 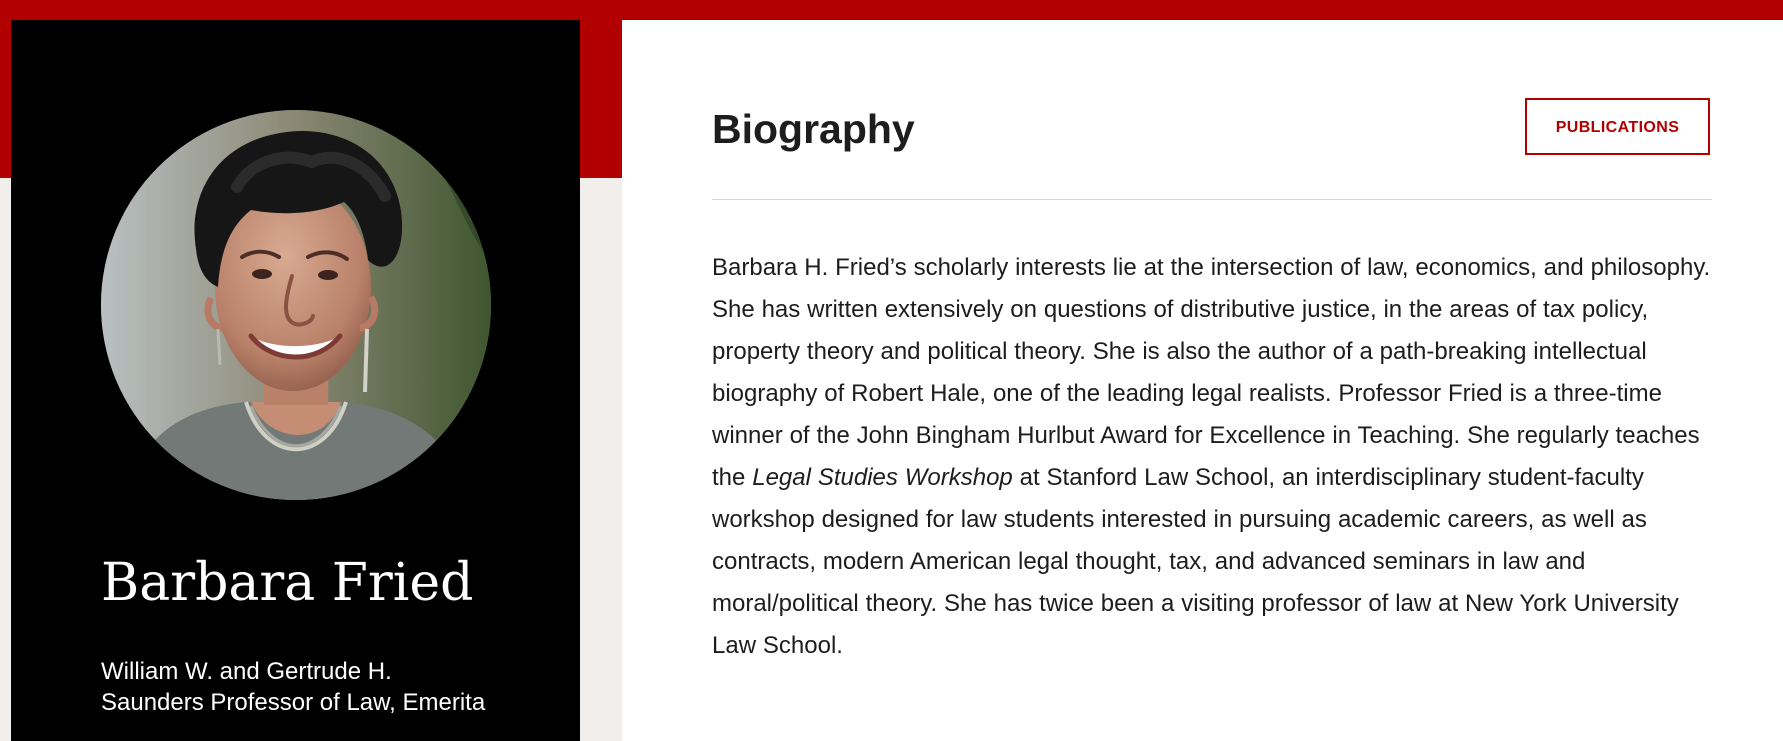 What do you see at coordinates (1212, 199) in the screenshot?
I see `section-divider` at bounding box center [1212, 199].